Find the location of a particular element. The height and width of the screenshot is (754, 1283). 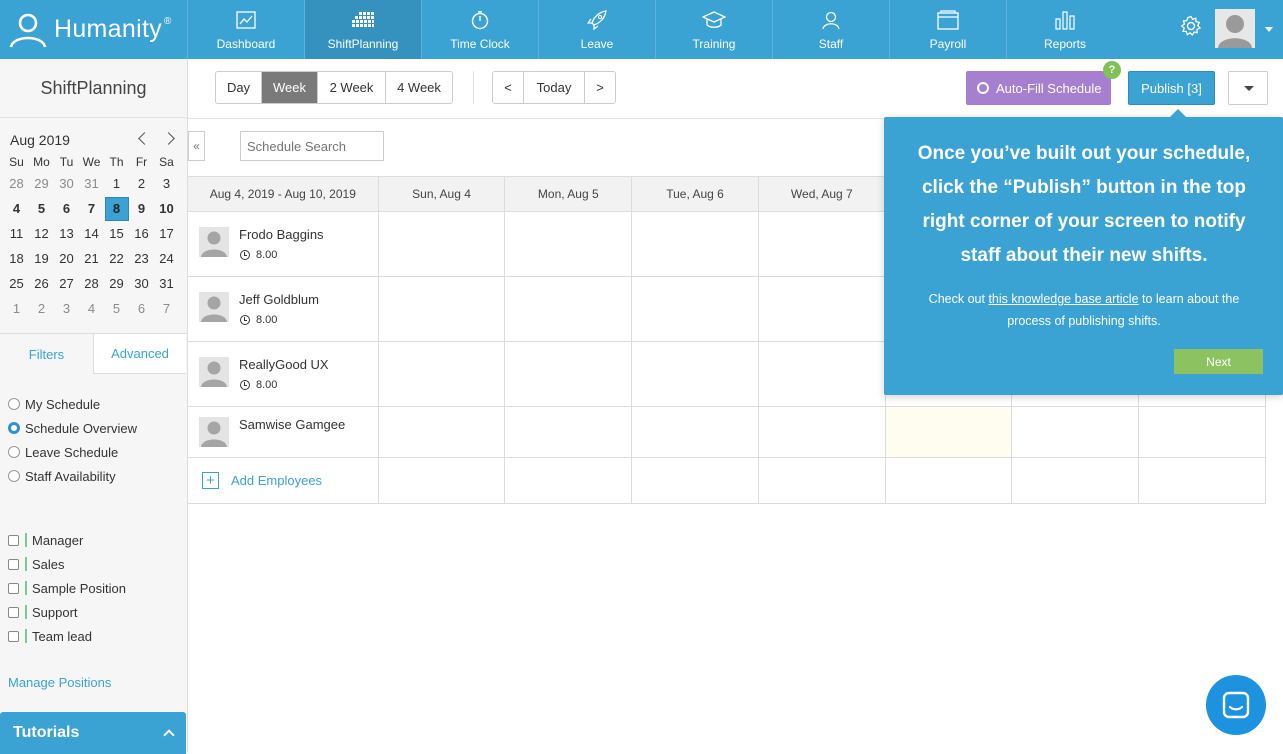

employee-name: Jeff Goldblum is located at coordinates (279, 299).